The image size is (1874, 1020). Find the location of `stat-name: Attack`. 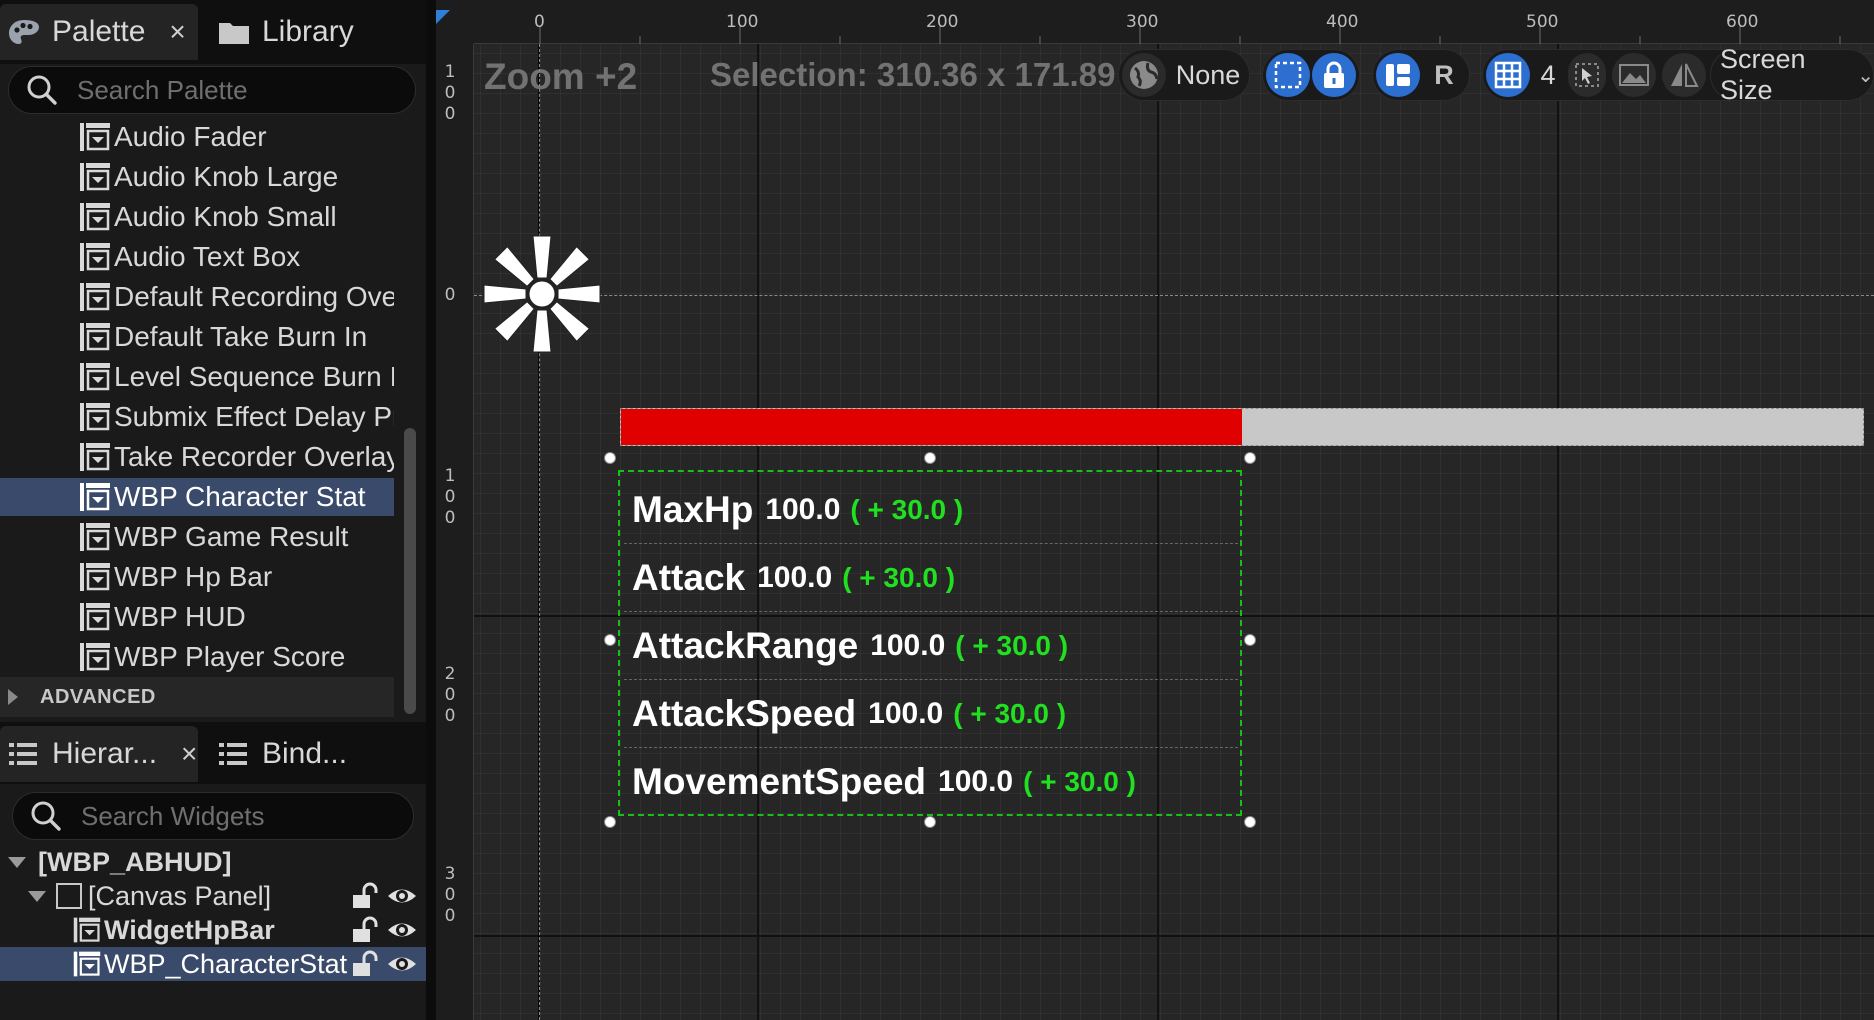

stat-name: Attack is located at coordinates (689, 577).